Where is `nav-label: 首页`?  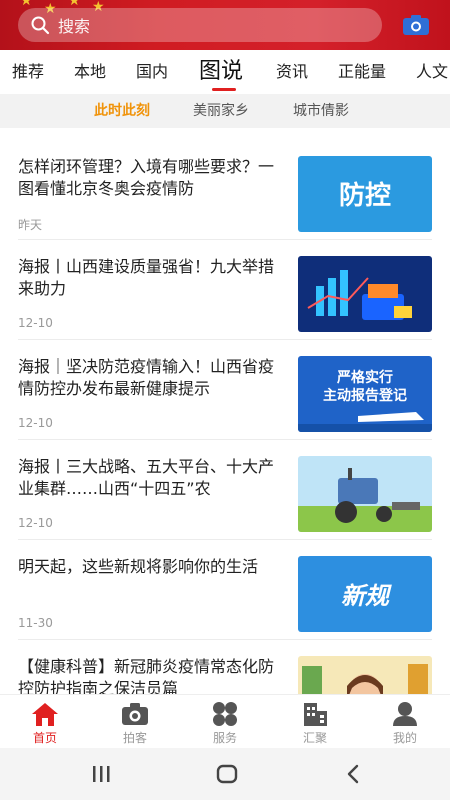
nav-label: 首页 is located at coordinates (44, 738).